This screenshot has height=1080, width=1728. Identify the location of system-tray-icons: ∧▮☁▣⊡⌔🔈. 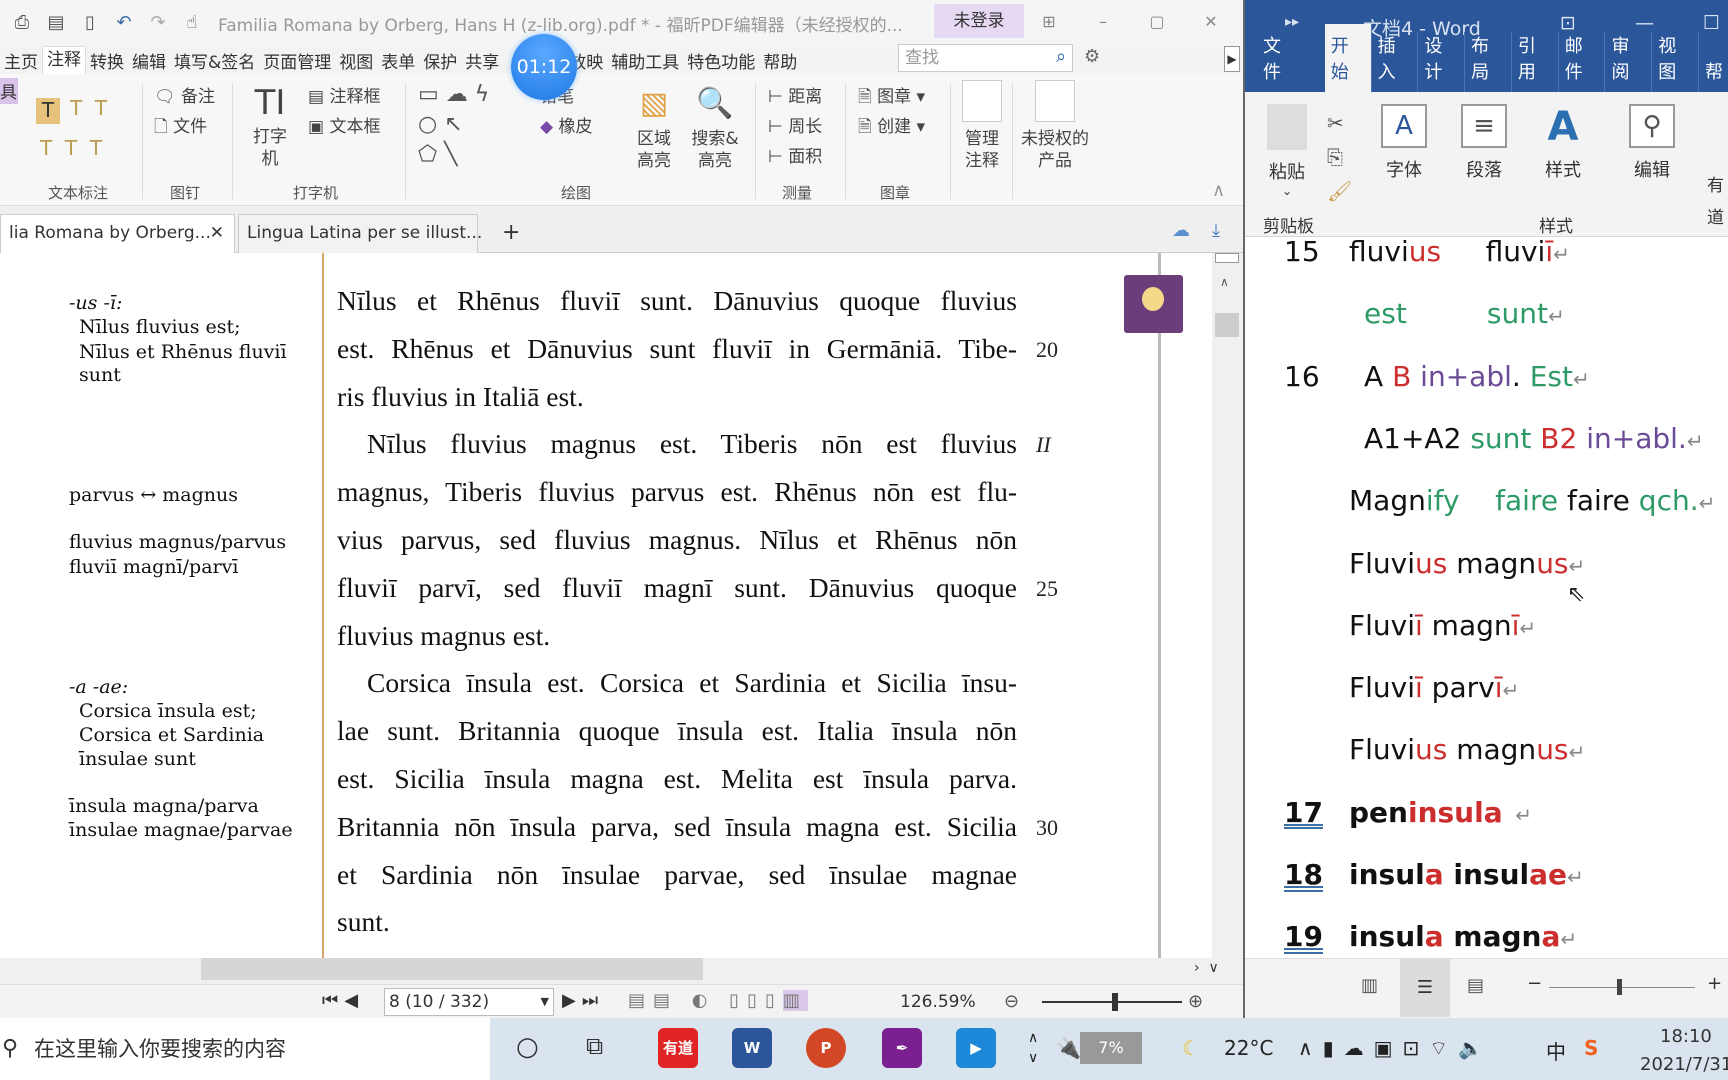
(1395, 1048).